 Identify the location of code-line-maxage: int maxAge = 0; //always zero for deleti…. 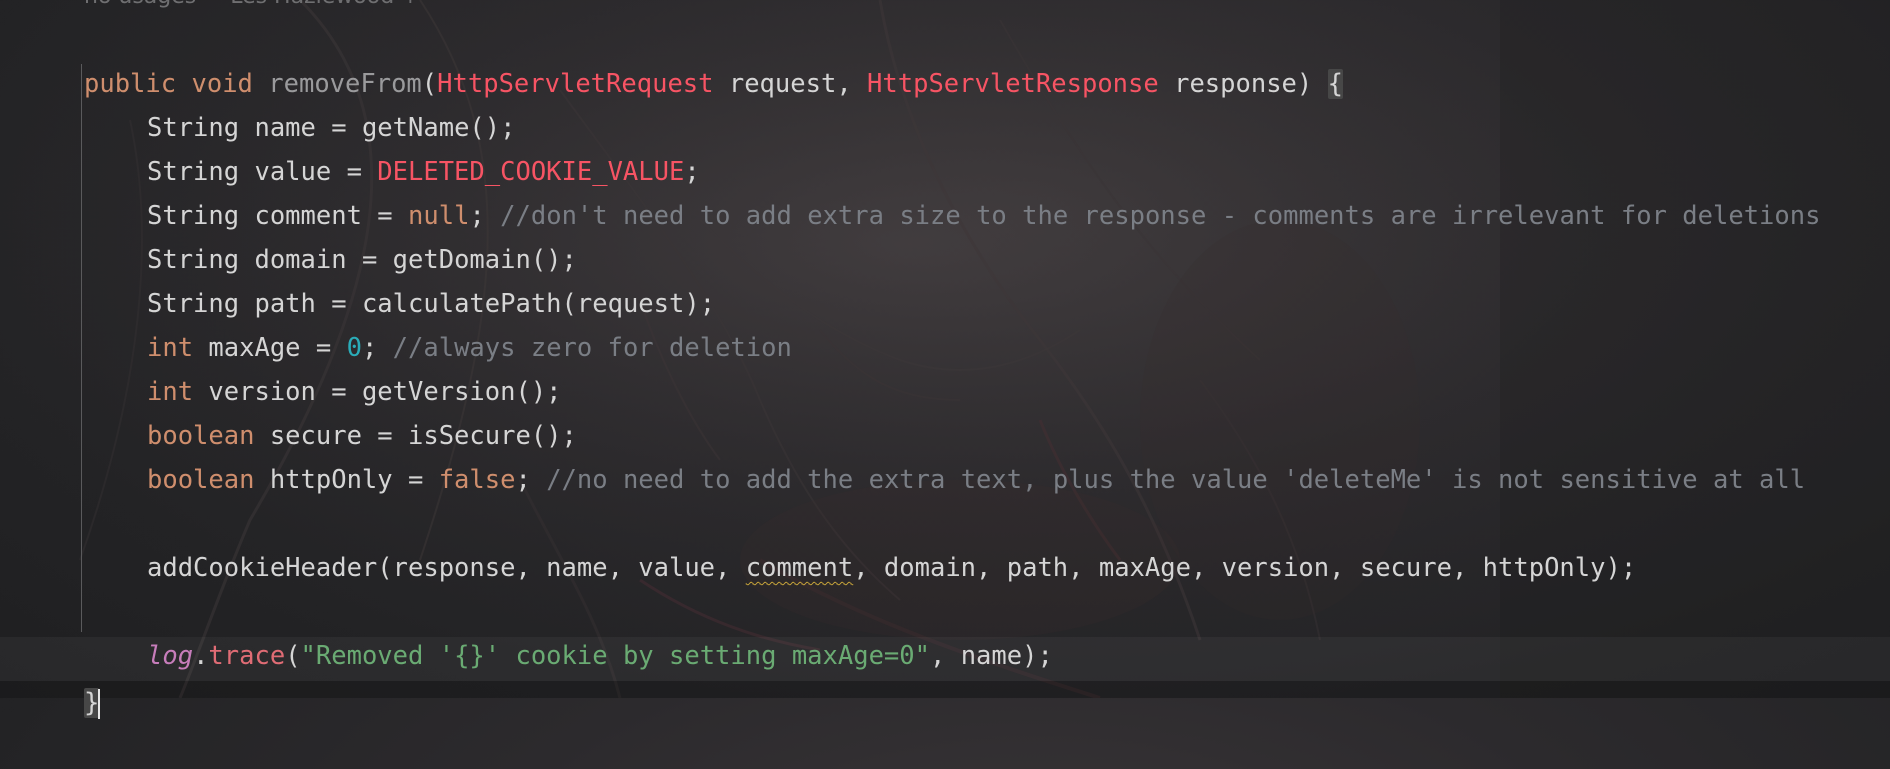
(945, 322).